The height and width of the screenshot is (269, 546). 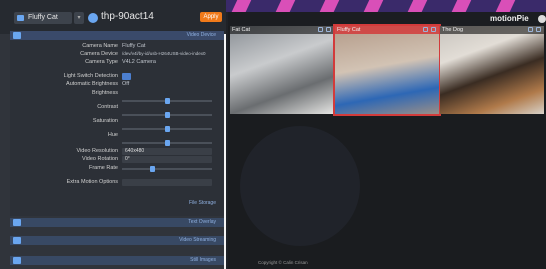 I want to click on camera-select: Fluffy Cat, so click(x=43, y=18).